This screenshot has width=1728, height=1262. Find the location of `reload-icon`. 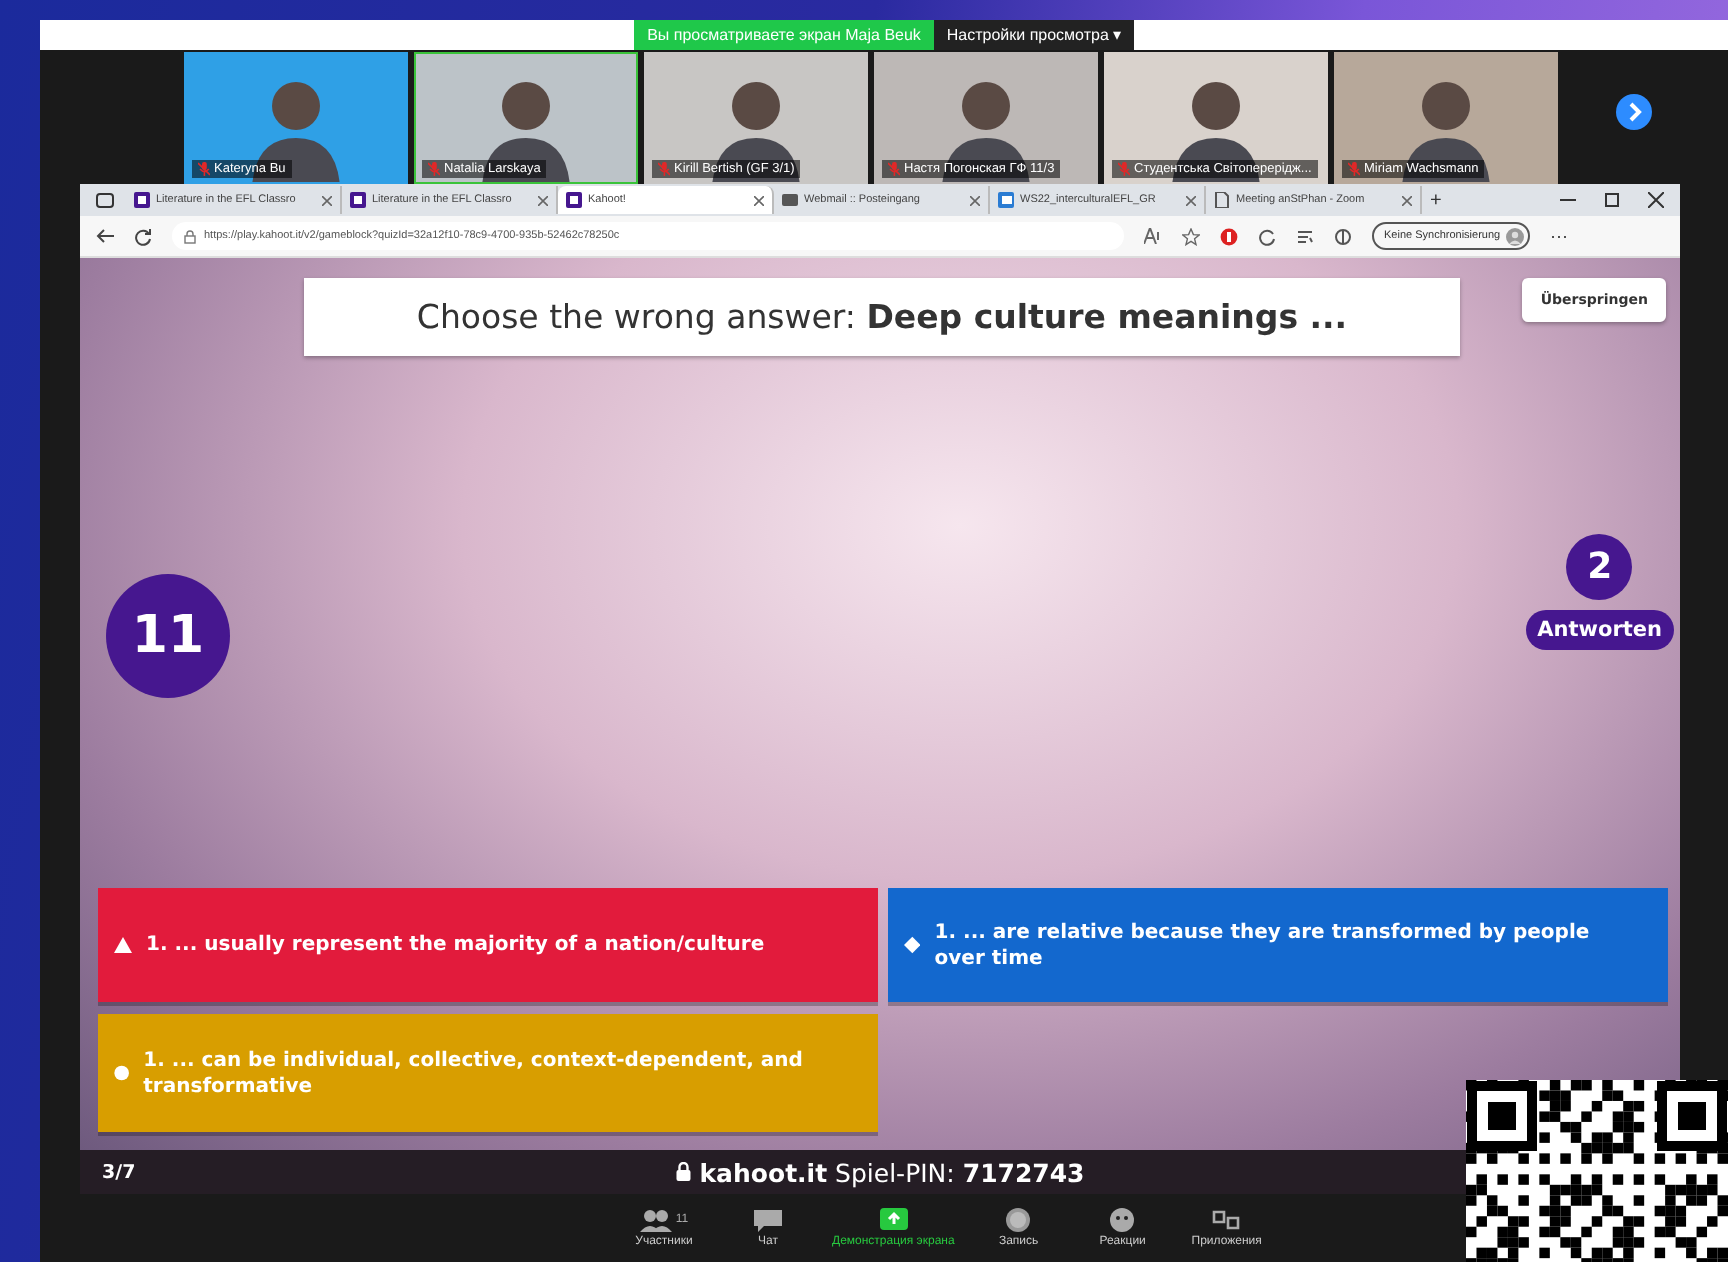

reload-icon is located at coordinates (143, 236).